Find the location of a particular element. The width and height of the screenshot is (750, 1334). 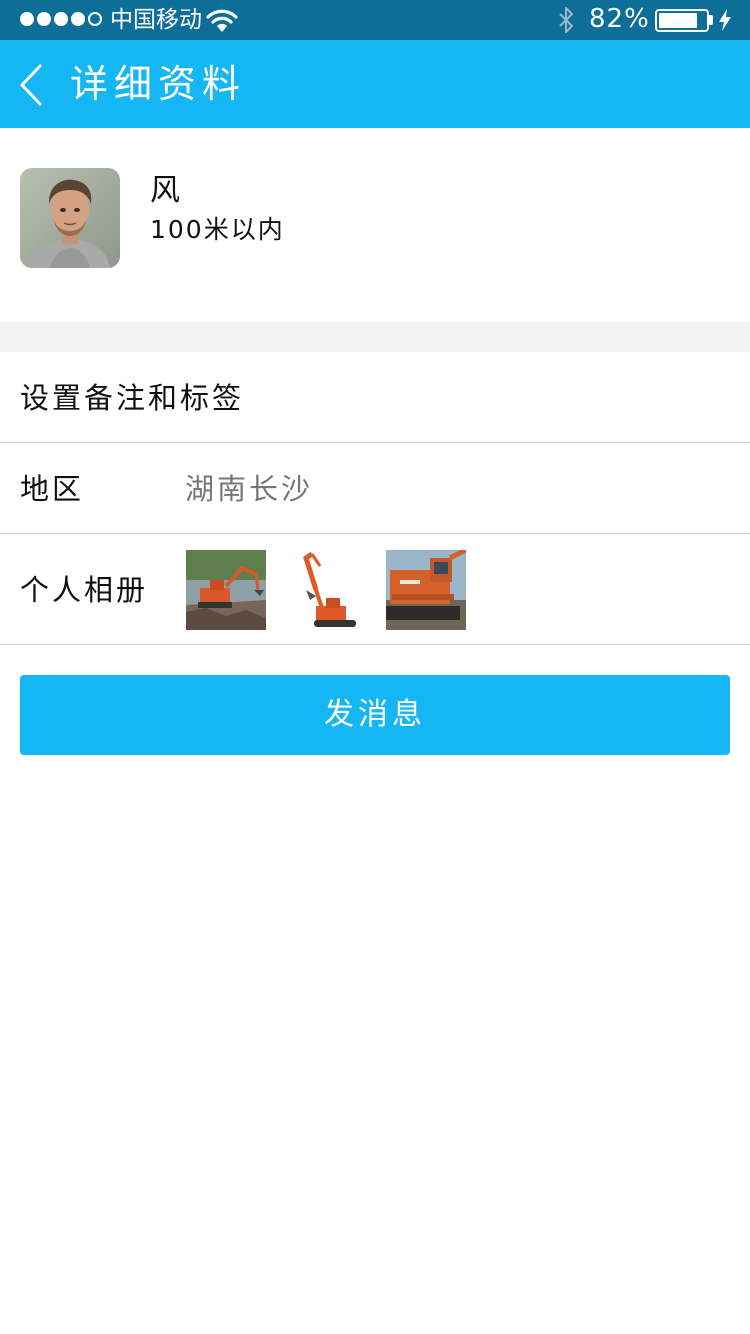

album-row: 个人相册 is located at coordinates (375, 589).